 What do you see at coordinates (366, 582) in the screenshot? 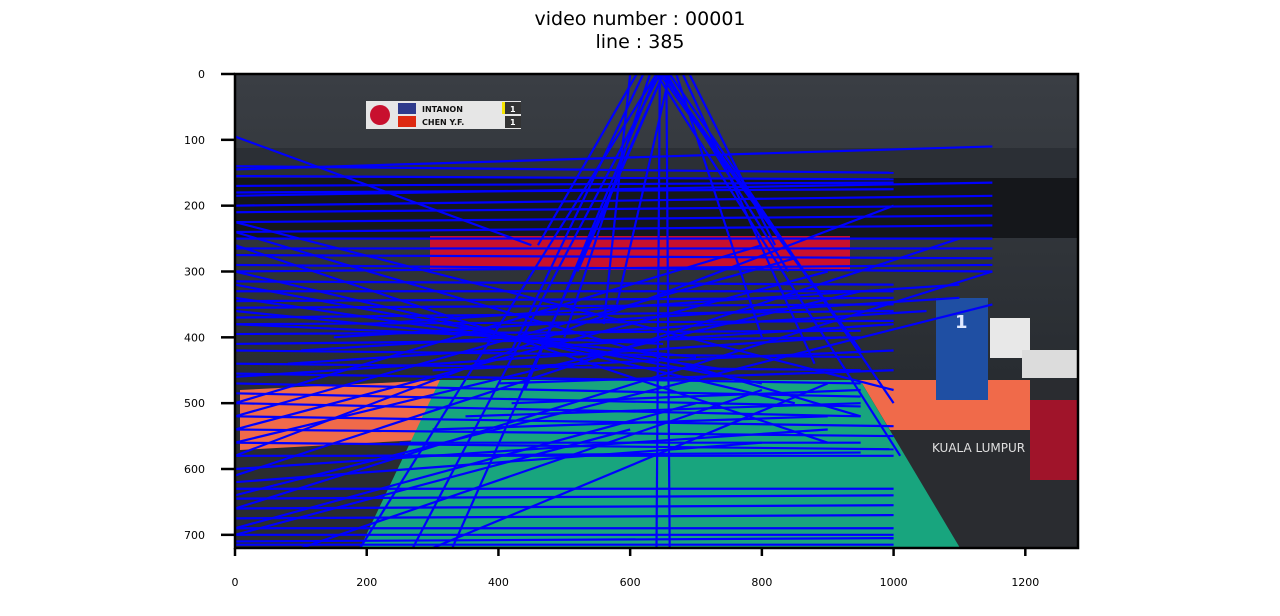
I see `x-tick-label: 200` at bounding box center [366, 582].